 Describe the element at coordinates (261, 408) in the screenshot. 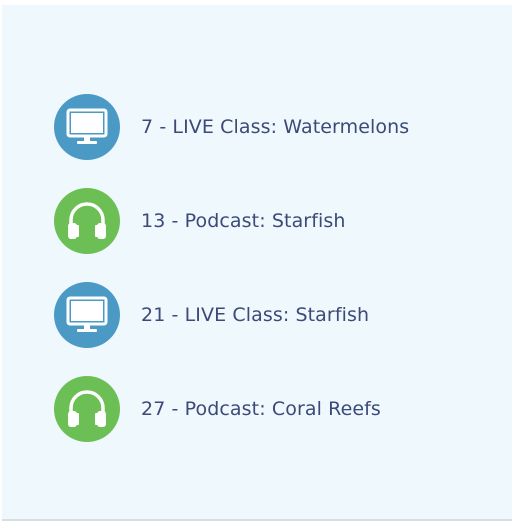

I see `schedule-item-label: 27 - Podcast: Coral Reefs` at that location.